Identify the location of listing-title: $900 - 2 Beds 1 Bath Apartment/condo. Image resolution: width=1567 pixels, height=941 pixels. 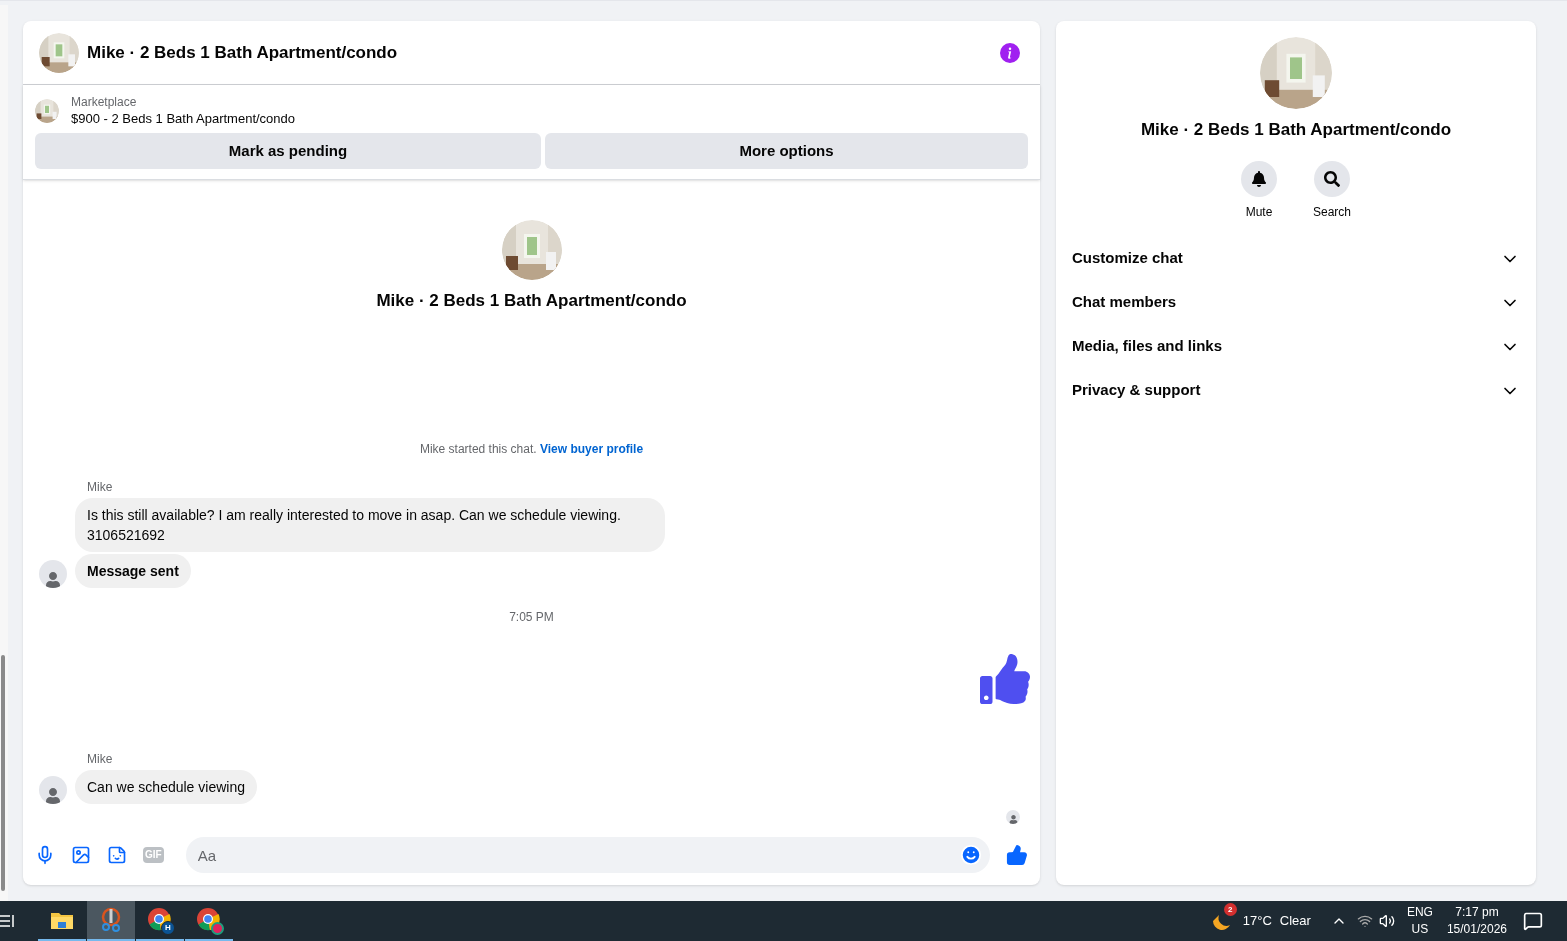
(183, 119).